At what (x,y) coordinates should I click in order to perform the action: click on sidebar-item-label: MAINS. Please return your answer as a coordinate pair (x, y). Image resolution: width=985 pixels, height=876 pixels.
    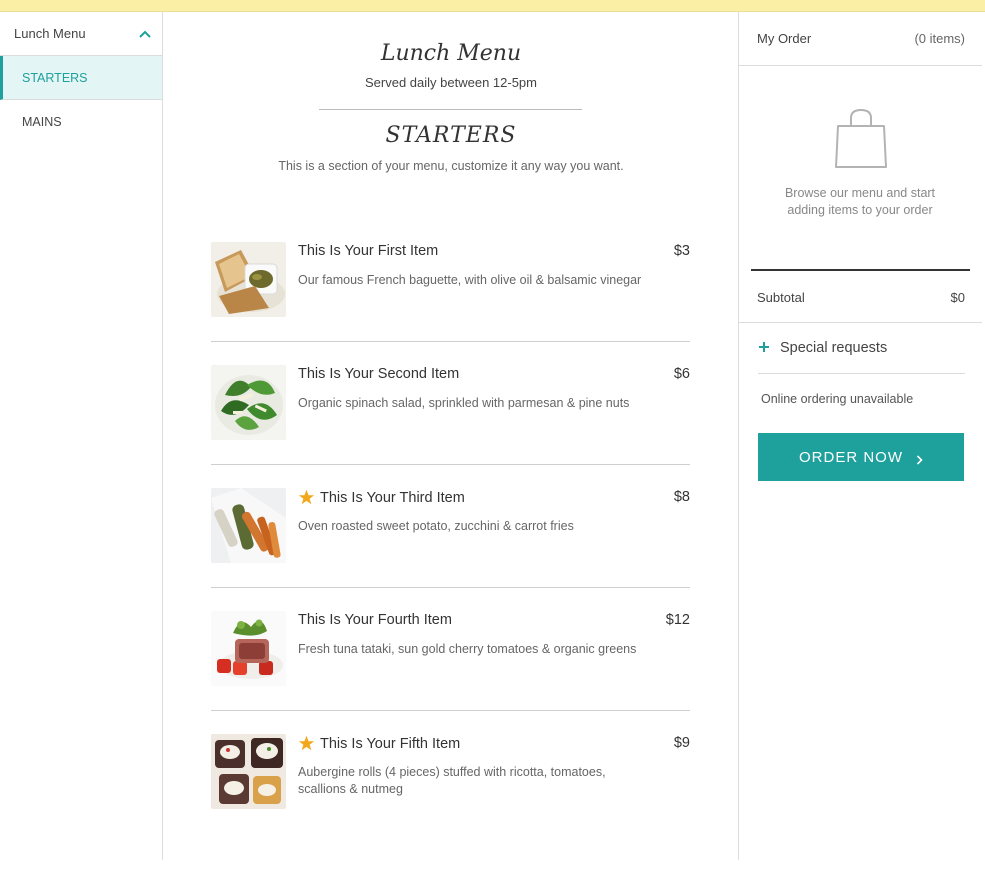
    Looking at the image, I should click on (42, 121).